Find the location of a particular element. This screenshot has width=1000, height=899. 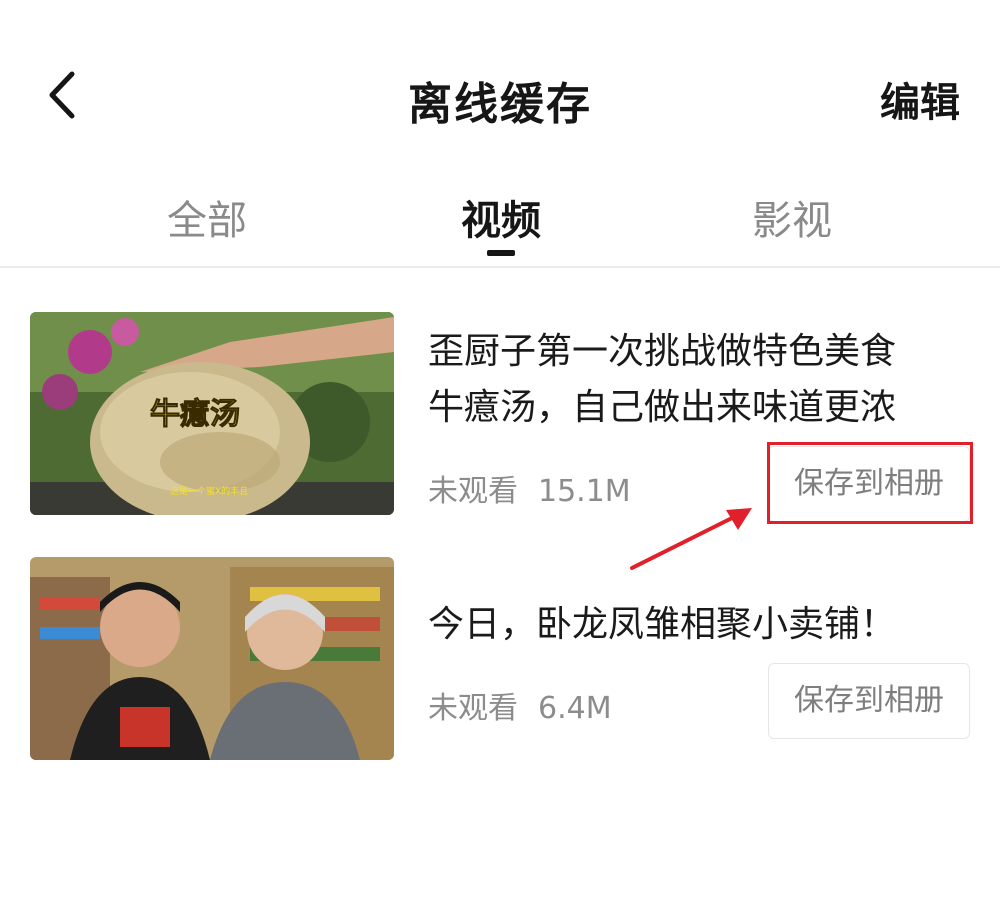

tab-all: 全部 is located at coordinates (207, 217).